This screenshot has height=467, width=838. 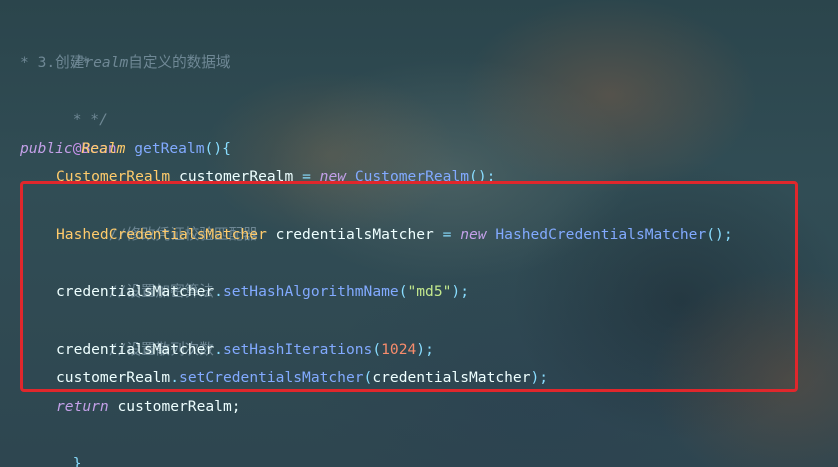 What do you see at coordinates (376, 444) in the screenshot?
I see `code-line-15: }` at bounding box center [376, 444].